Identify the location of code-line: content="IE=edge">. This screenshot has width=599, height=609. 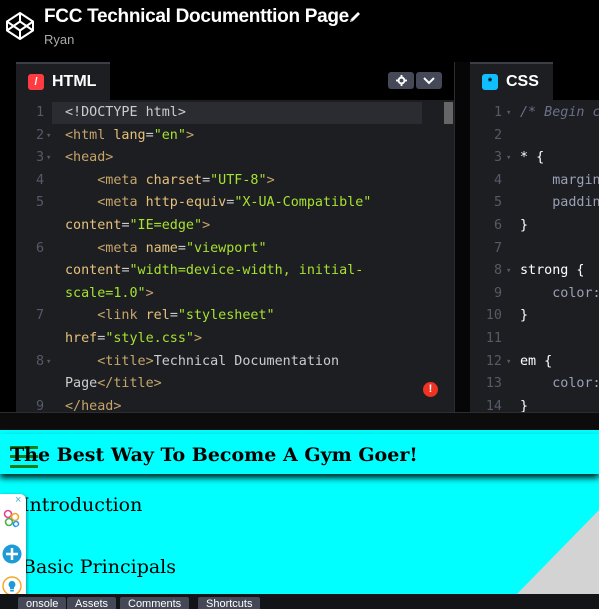
(235, 226).